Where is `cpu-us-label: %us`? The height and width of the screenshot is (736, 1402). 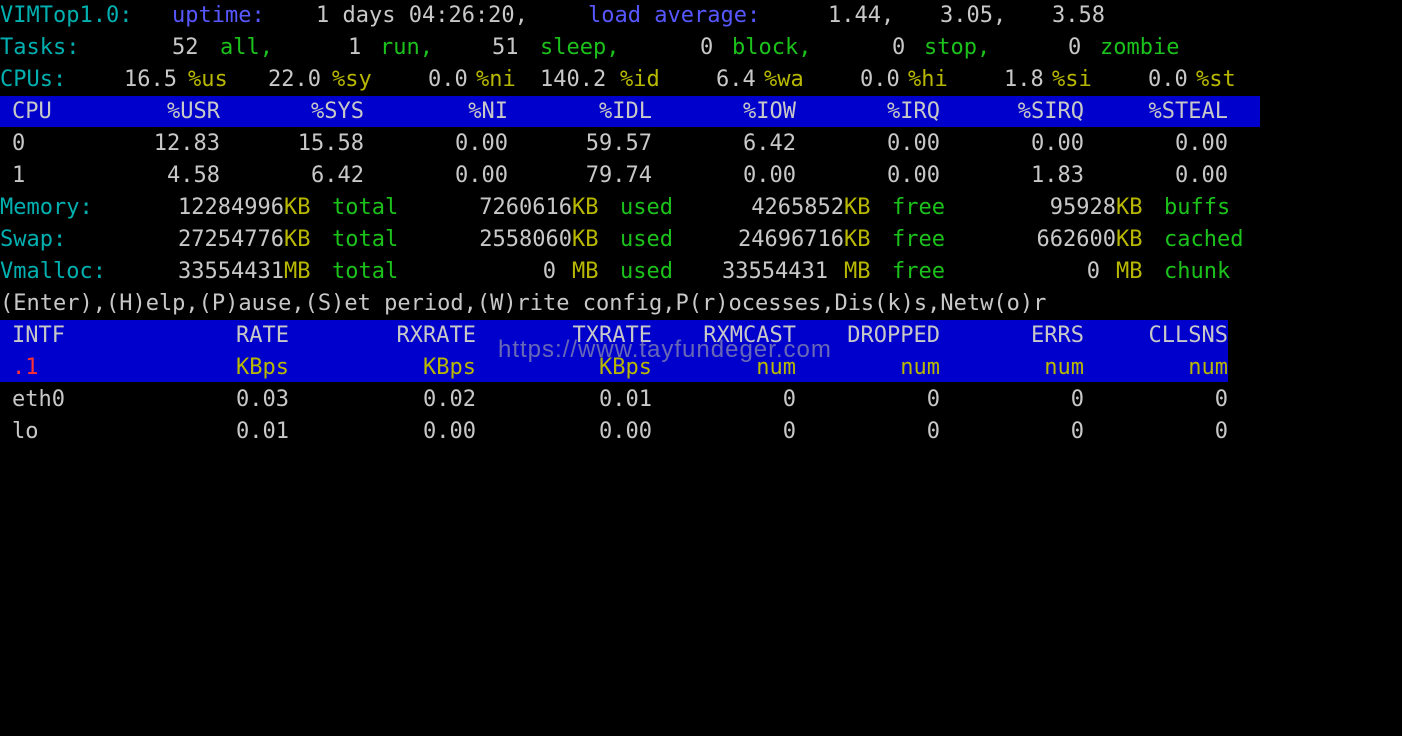
cpu-us-label: %us is located at coordinates (208, 79).